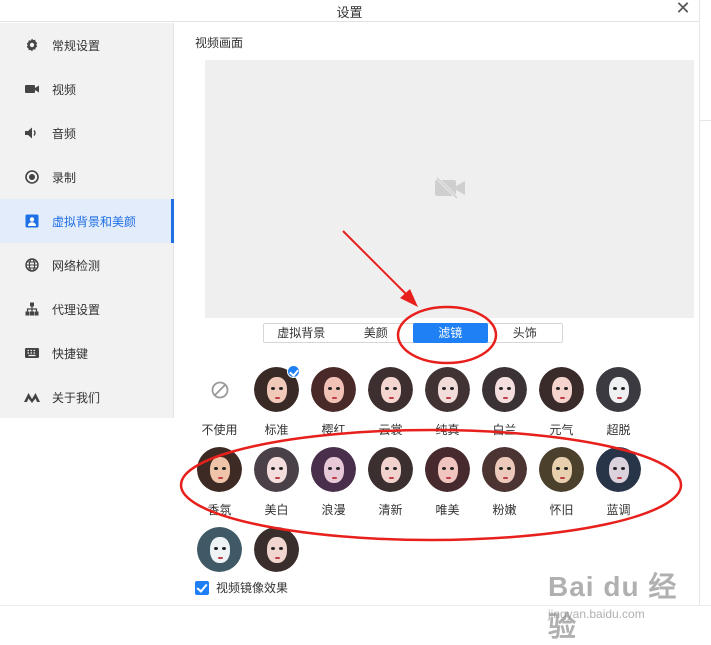 The height and width of the screenshot is (645, 711). What do you see at coordinates (219, 430) in the screenshot?
I see `filter-label: 不使用` at bounding box center [219, 430].